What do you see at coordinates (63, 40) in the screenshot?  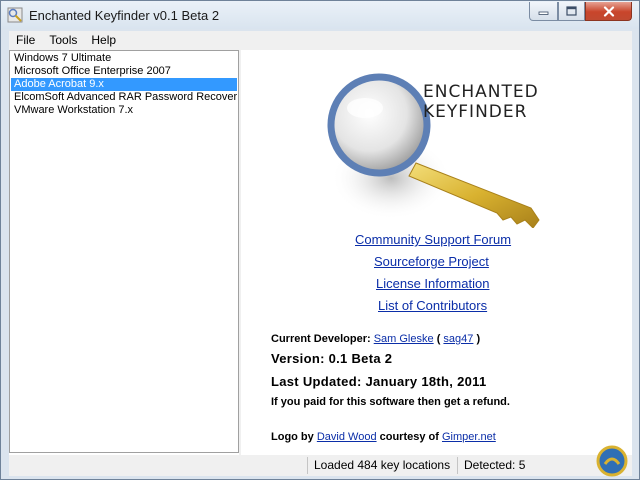 I see `menu-tools: Tools` at bounding box center [63, 40].